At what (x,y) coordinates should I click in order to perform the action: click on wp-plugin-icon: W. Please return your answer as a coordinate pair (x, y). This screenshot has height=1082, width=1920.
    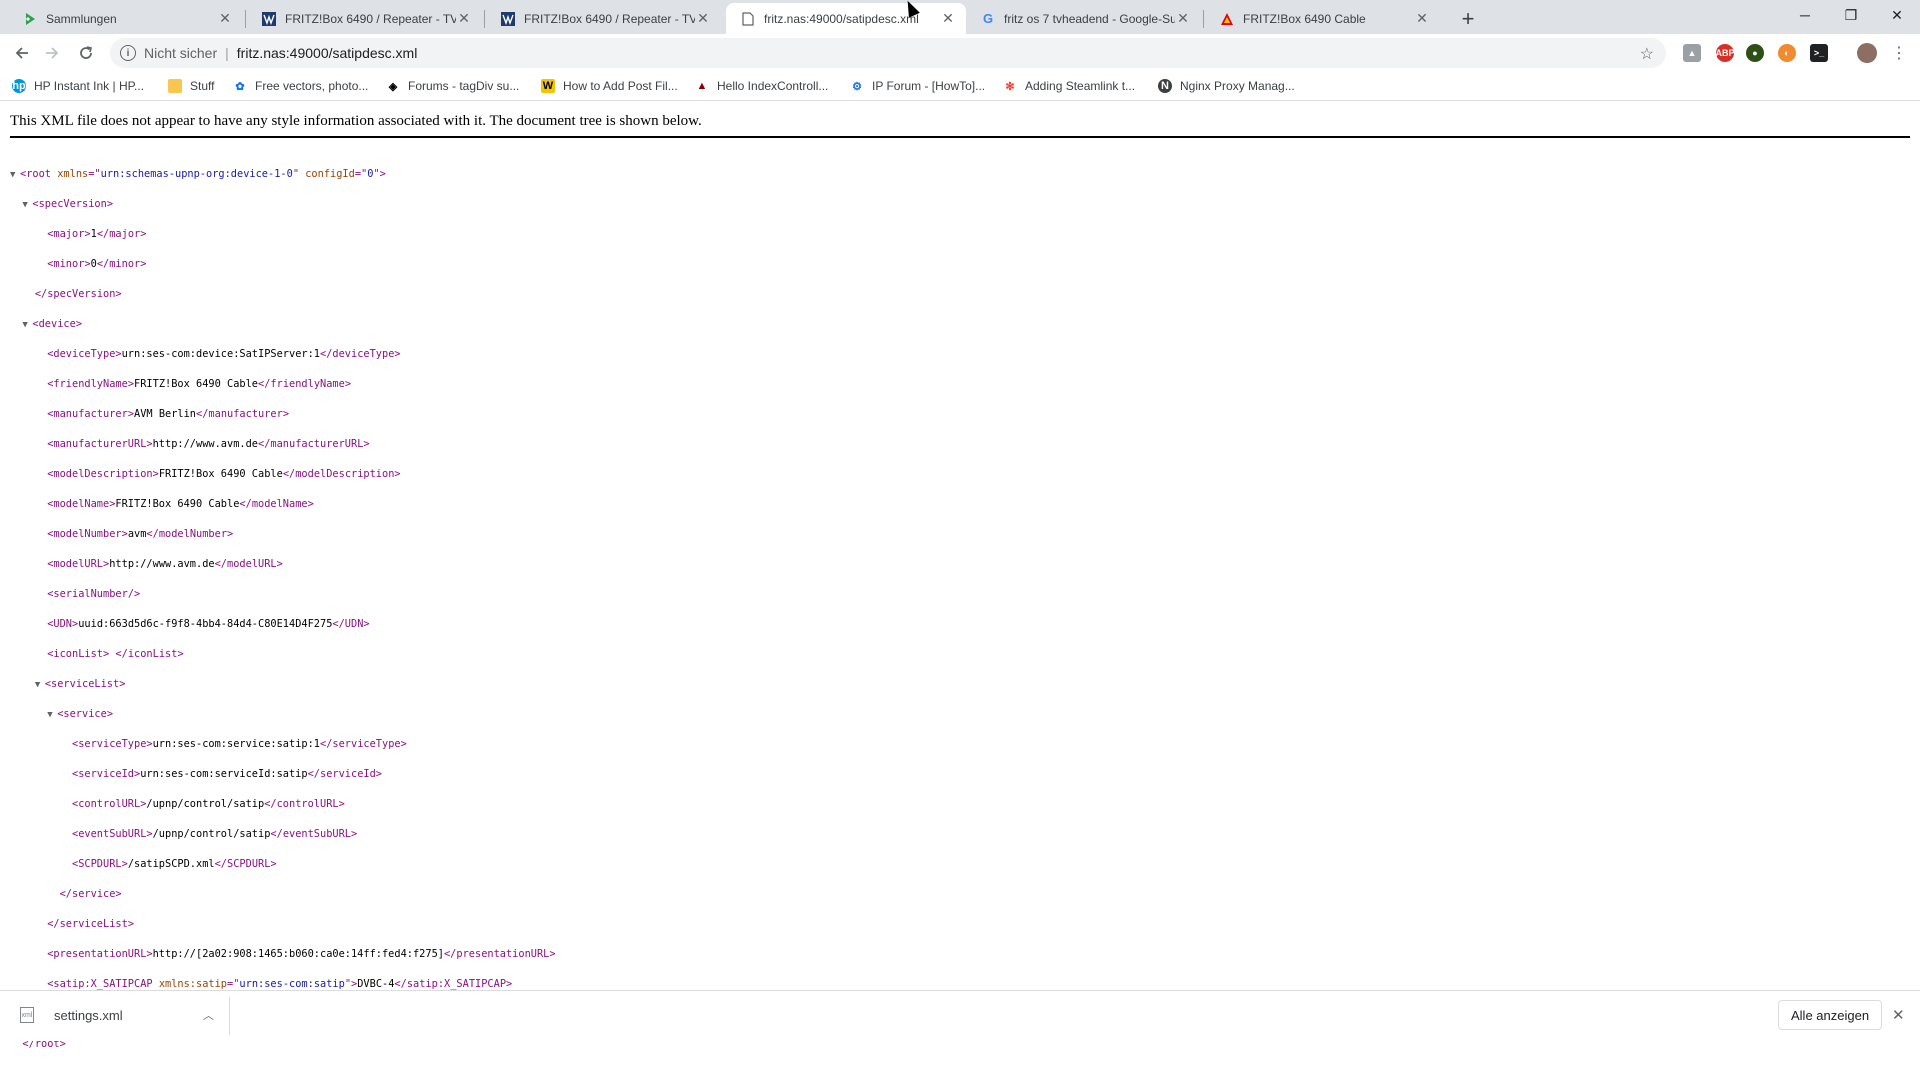
    Looking at the image, I should click on (548, 86).